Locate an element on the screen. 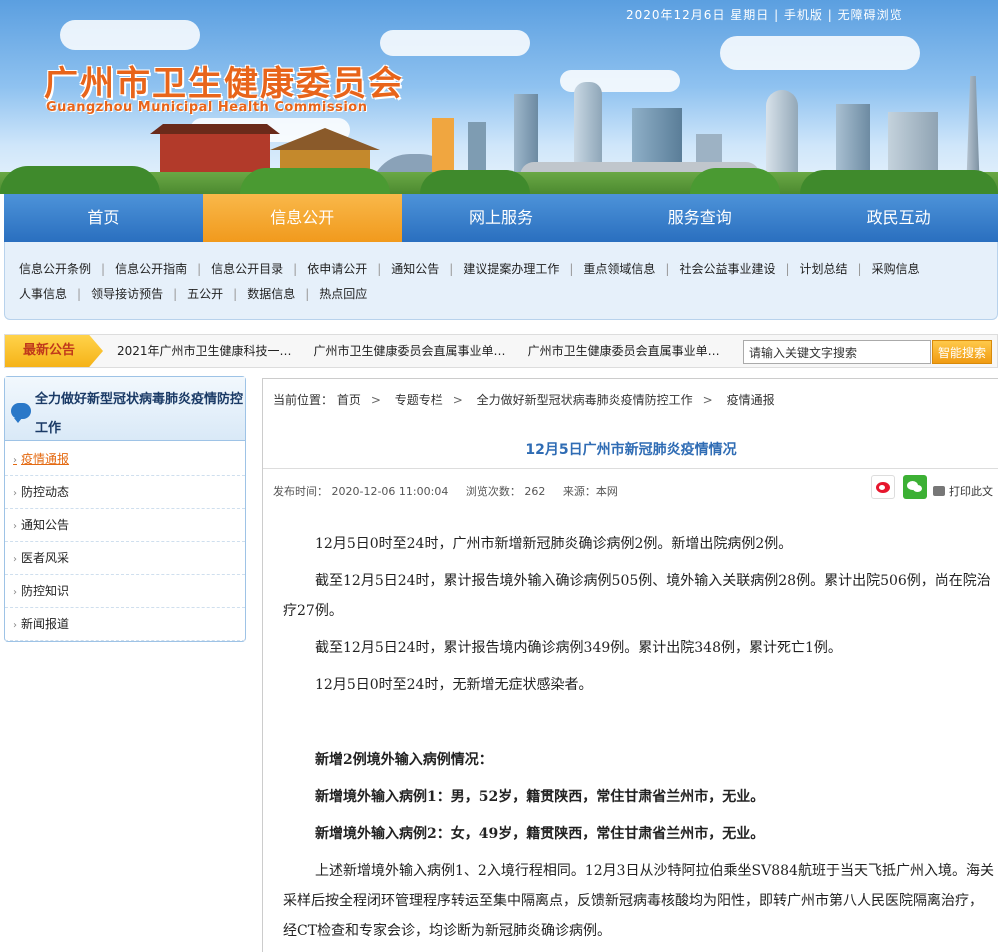 This screenshot has height=952, width=998. article-title: 12月5日广州市新冠肺炎疫情情况 is located at coordinates (631, 450).